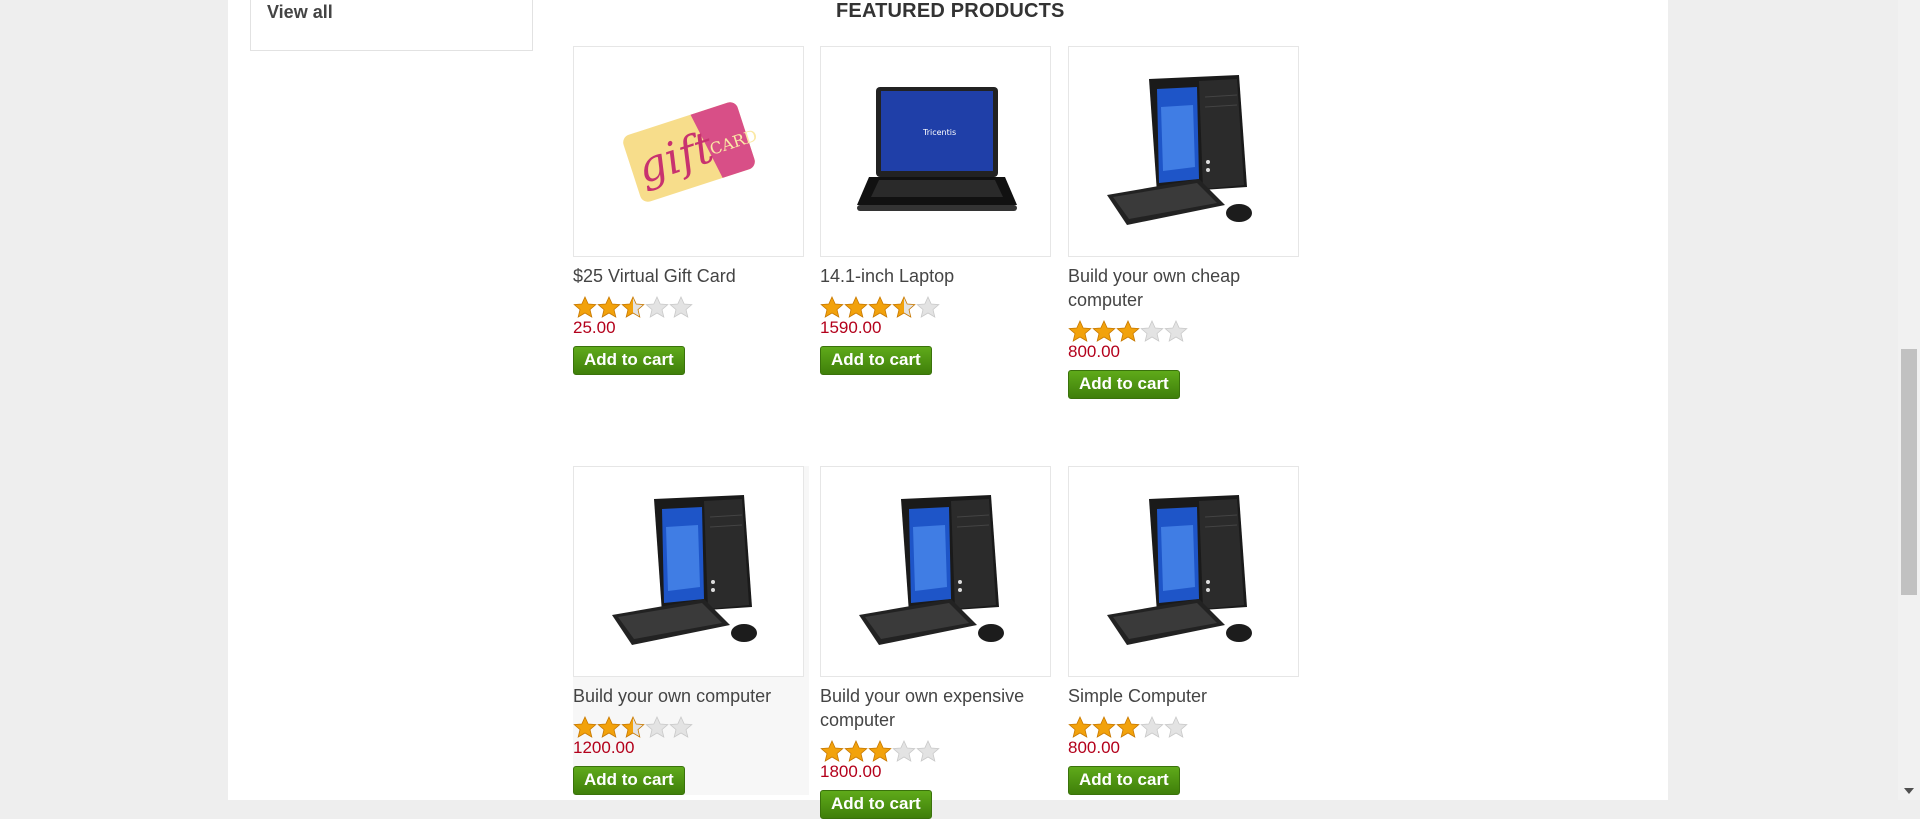  I want to click on vertical-scrollbar, so click(1909, 400).